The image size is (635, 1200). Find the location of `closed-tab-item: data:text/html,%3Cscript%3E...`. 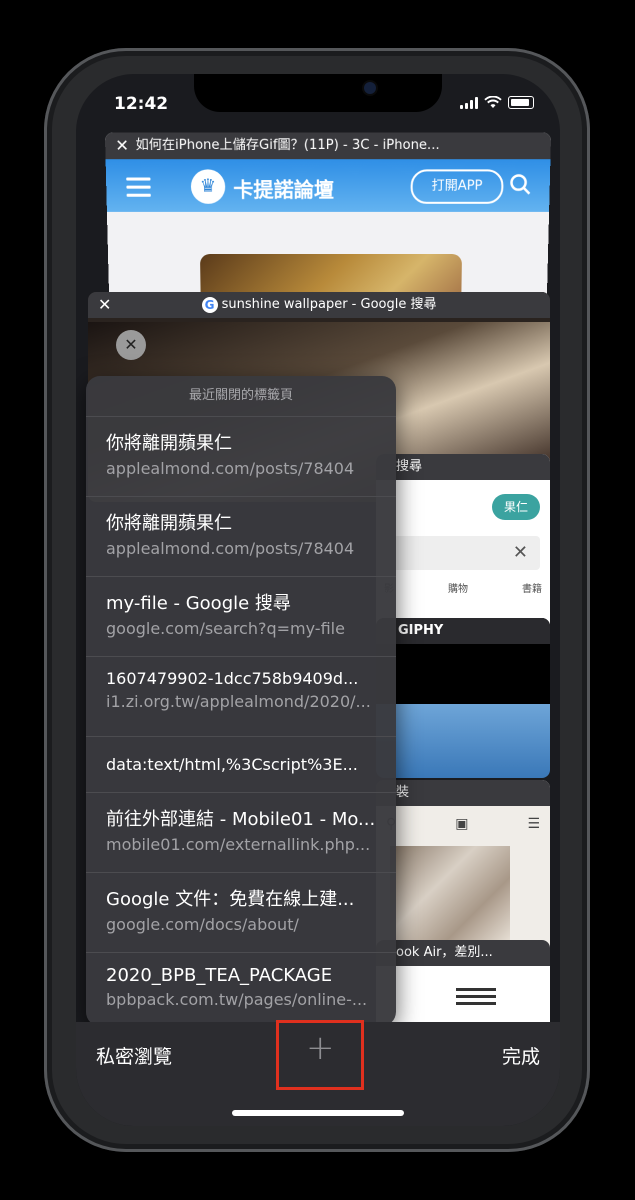

closed-tab-item: data:text/html,%3Cscript%3E... is located at coordinates (241, 765).